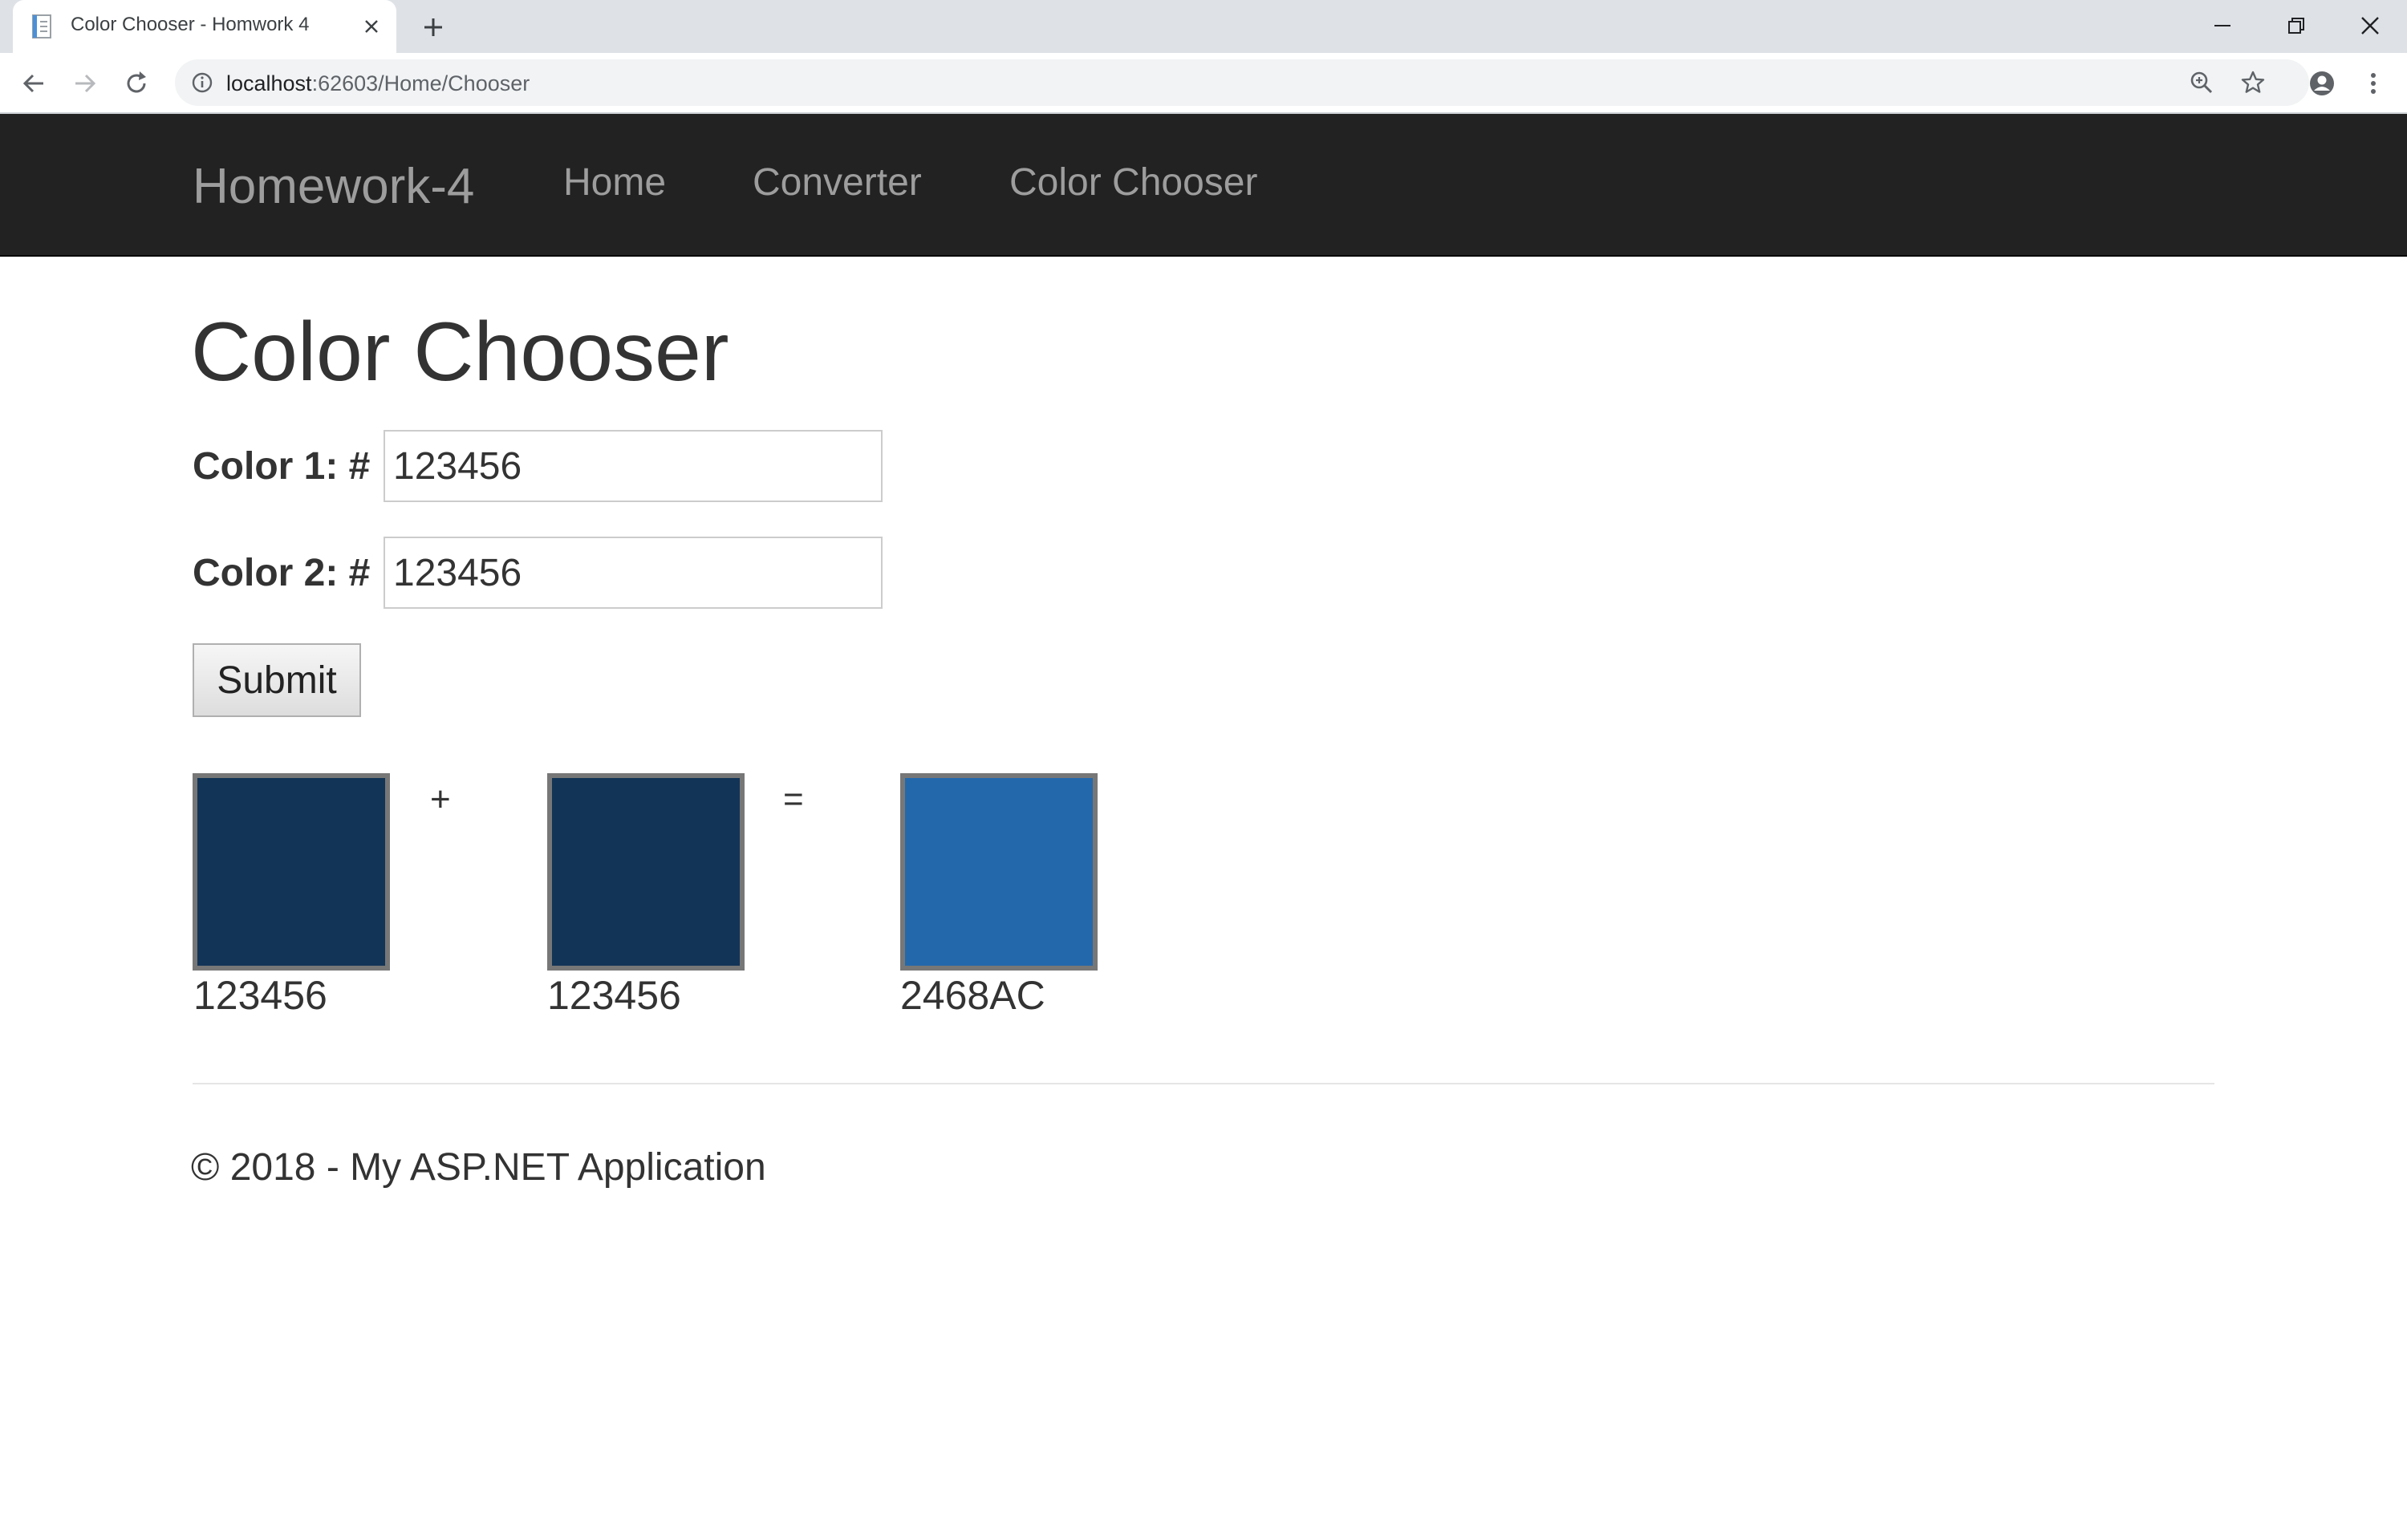 Image resolution: width=2407 pixels, height=1540 pixels. Describe the element at coordinates (85, 83) in the screenshot. I see `forward-arrow-icon` at that location.